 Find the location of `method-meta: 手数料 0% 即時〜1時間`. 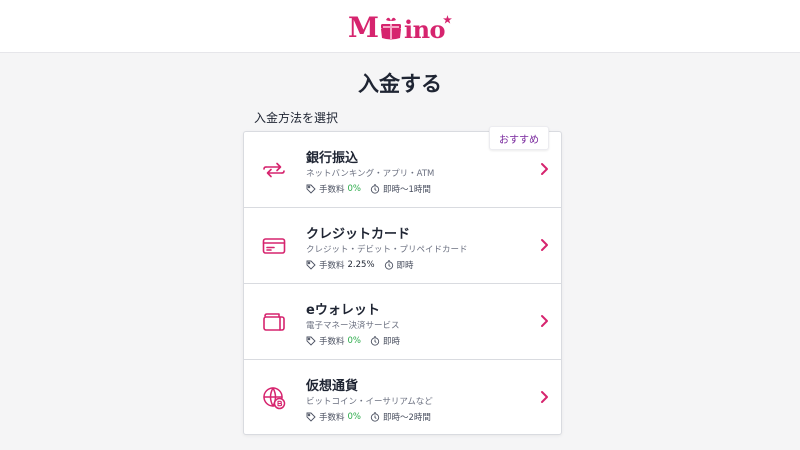

method-meta: 手数料 0% 即時〜1時間 is located at coordinates (368, 189).